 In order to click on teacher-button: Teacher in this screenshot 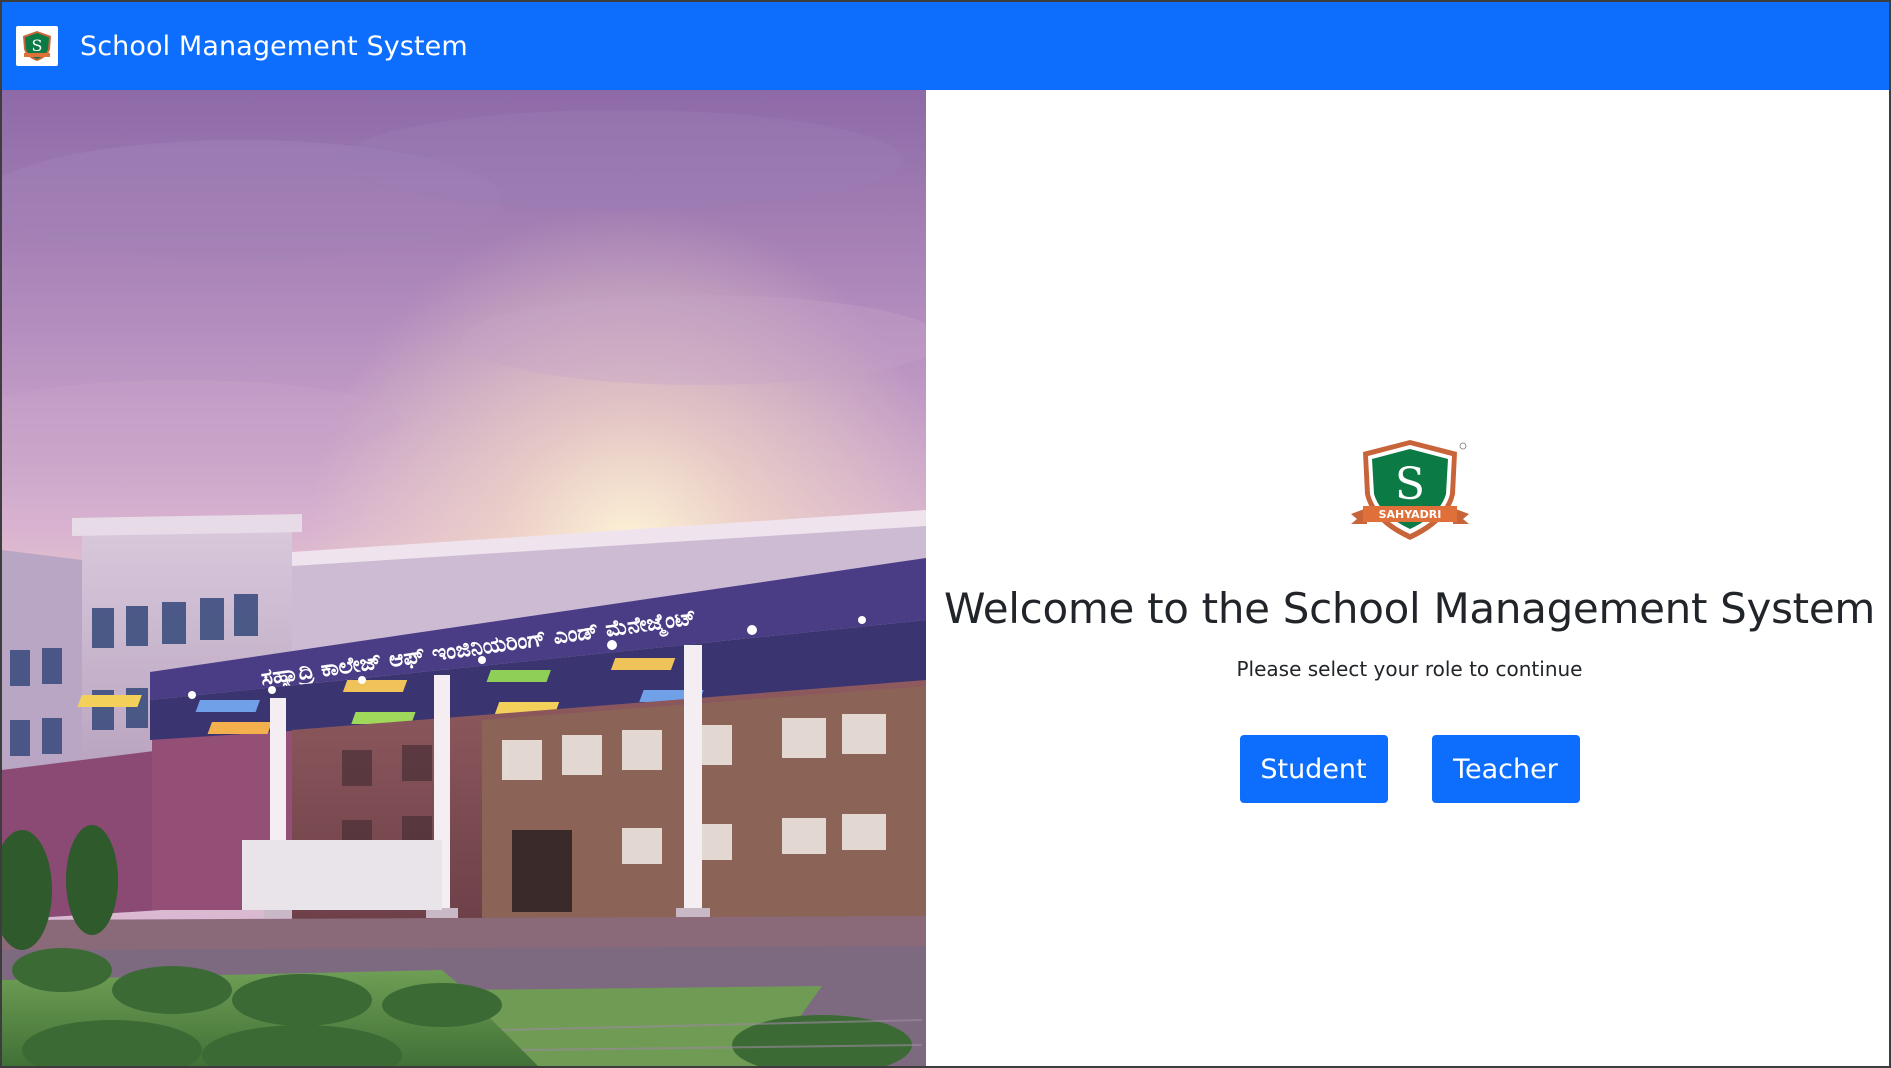, I will do `click(1505, 769)`.